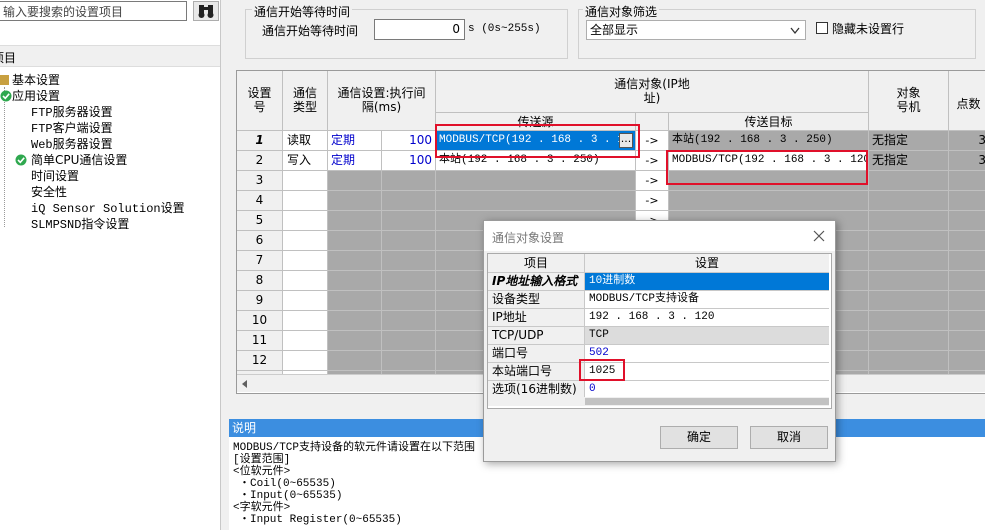  What do you see at coordinates (707, 300) in the screenshot?
I see `dialog-row-value: MODBUS/TCP支持设备` at bounding box center [707, 300].